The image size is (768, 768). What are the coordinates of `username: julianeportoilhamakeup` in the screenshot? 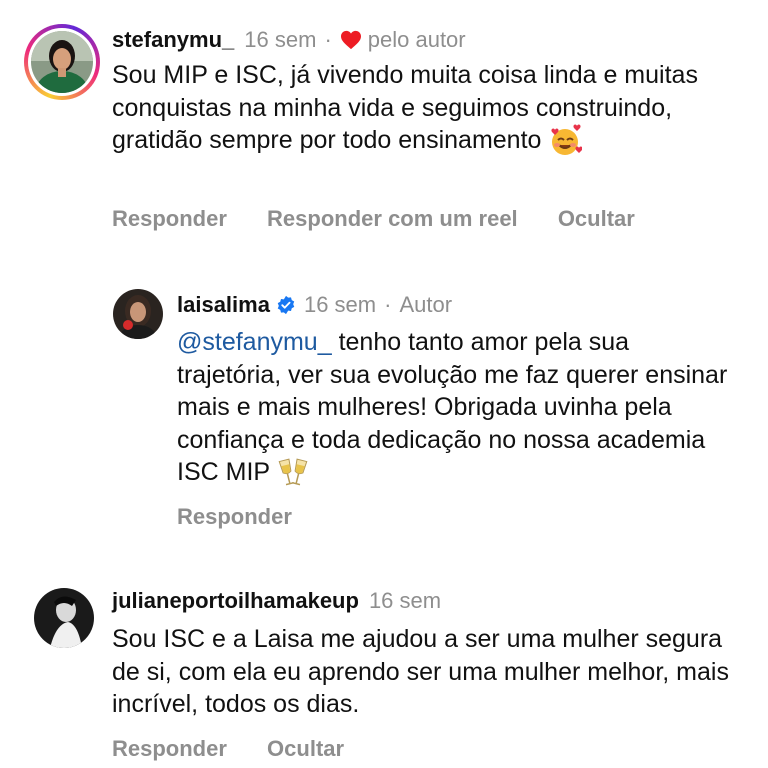 It's located at (235, 601).